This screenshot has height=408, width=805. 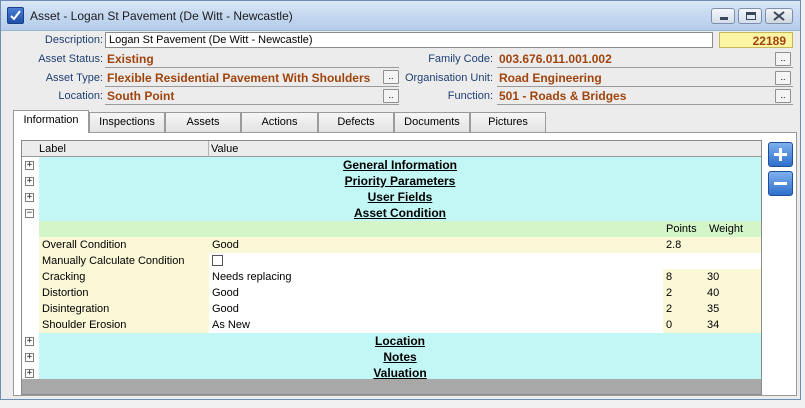 What do you see at coordinates (436, 277) in the screenshot?
I see `row-value: Needs replacing` at bounding box center [436, 277].